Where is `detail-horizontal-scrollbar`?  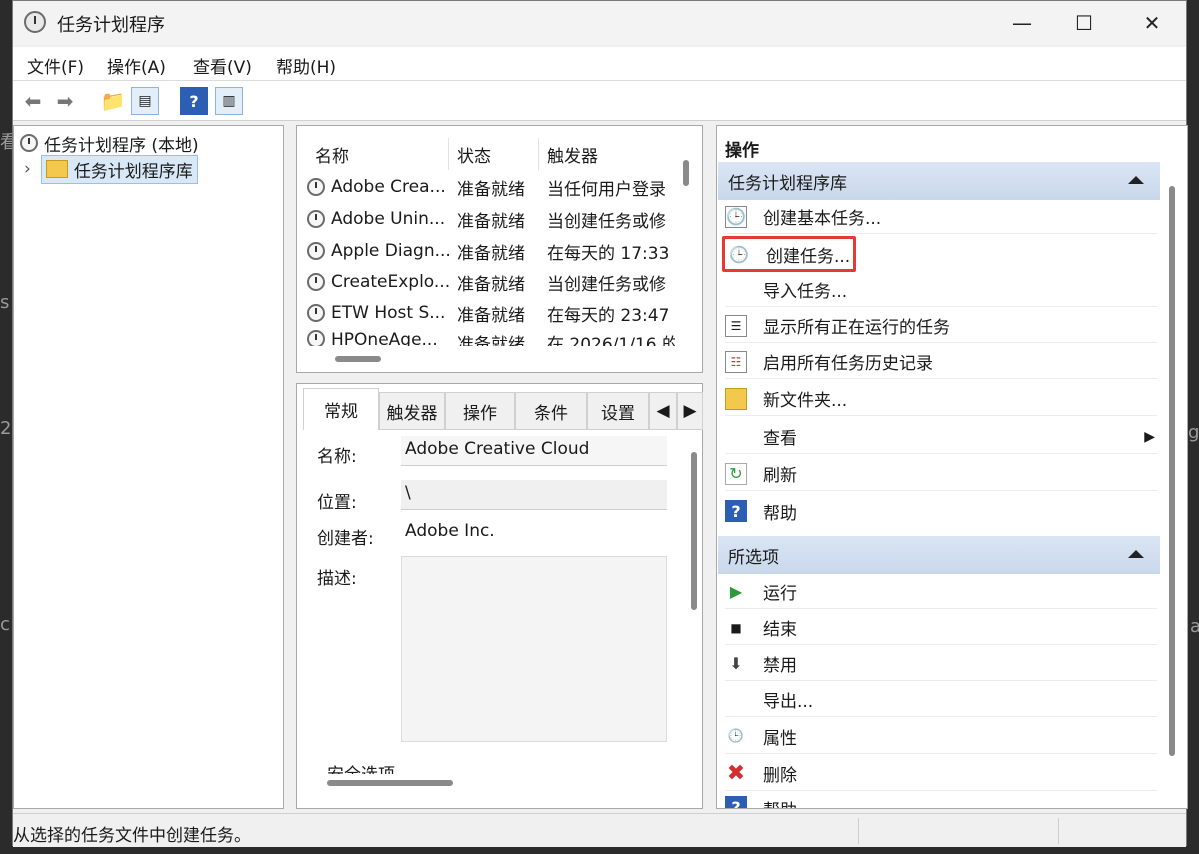 detail-horizontal-scrollbar is located at coordinates (390, 783).